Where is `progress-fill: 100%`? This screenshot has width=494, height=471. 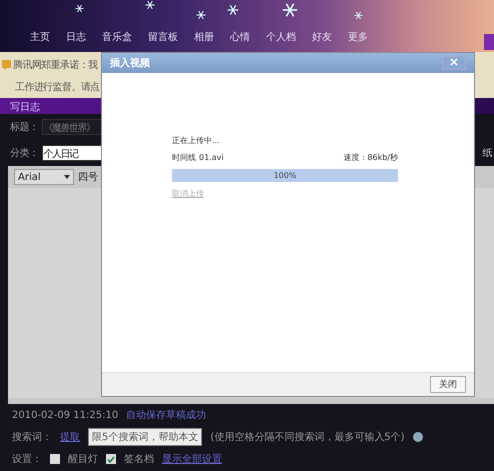
progress-fill: 100% is located at coordinates (285, 175).